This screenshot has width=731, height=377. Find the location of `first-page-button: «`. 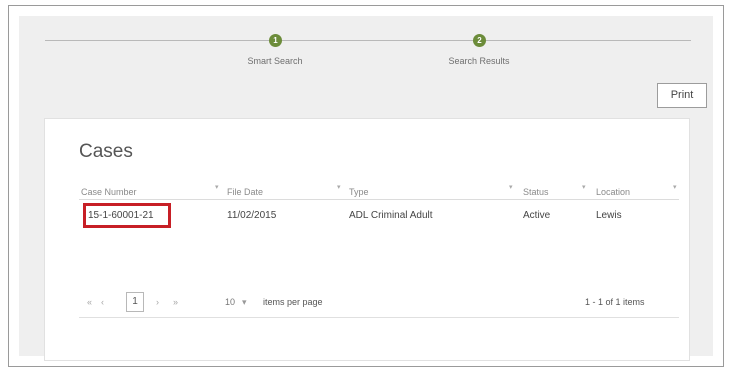

first-page-button: « is located at coordinates (89, 302).